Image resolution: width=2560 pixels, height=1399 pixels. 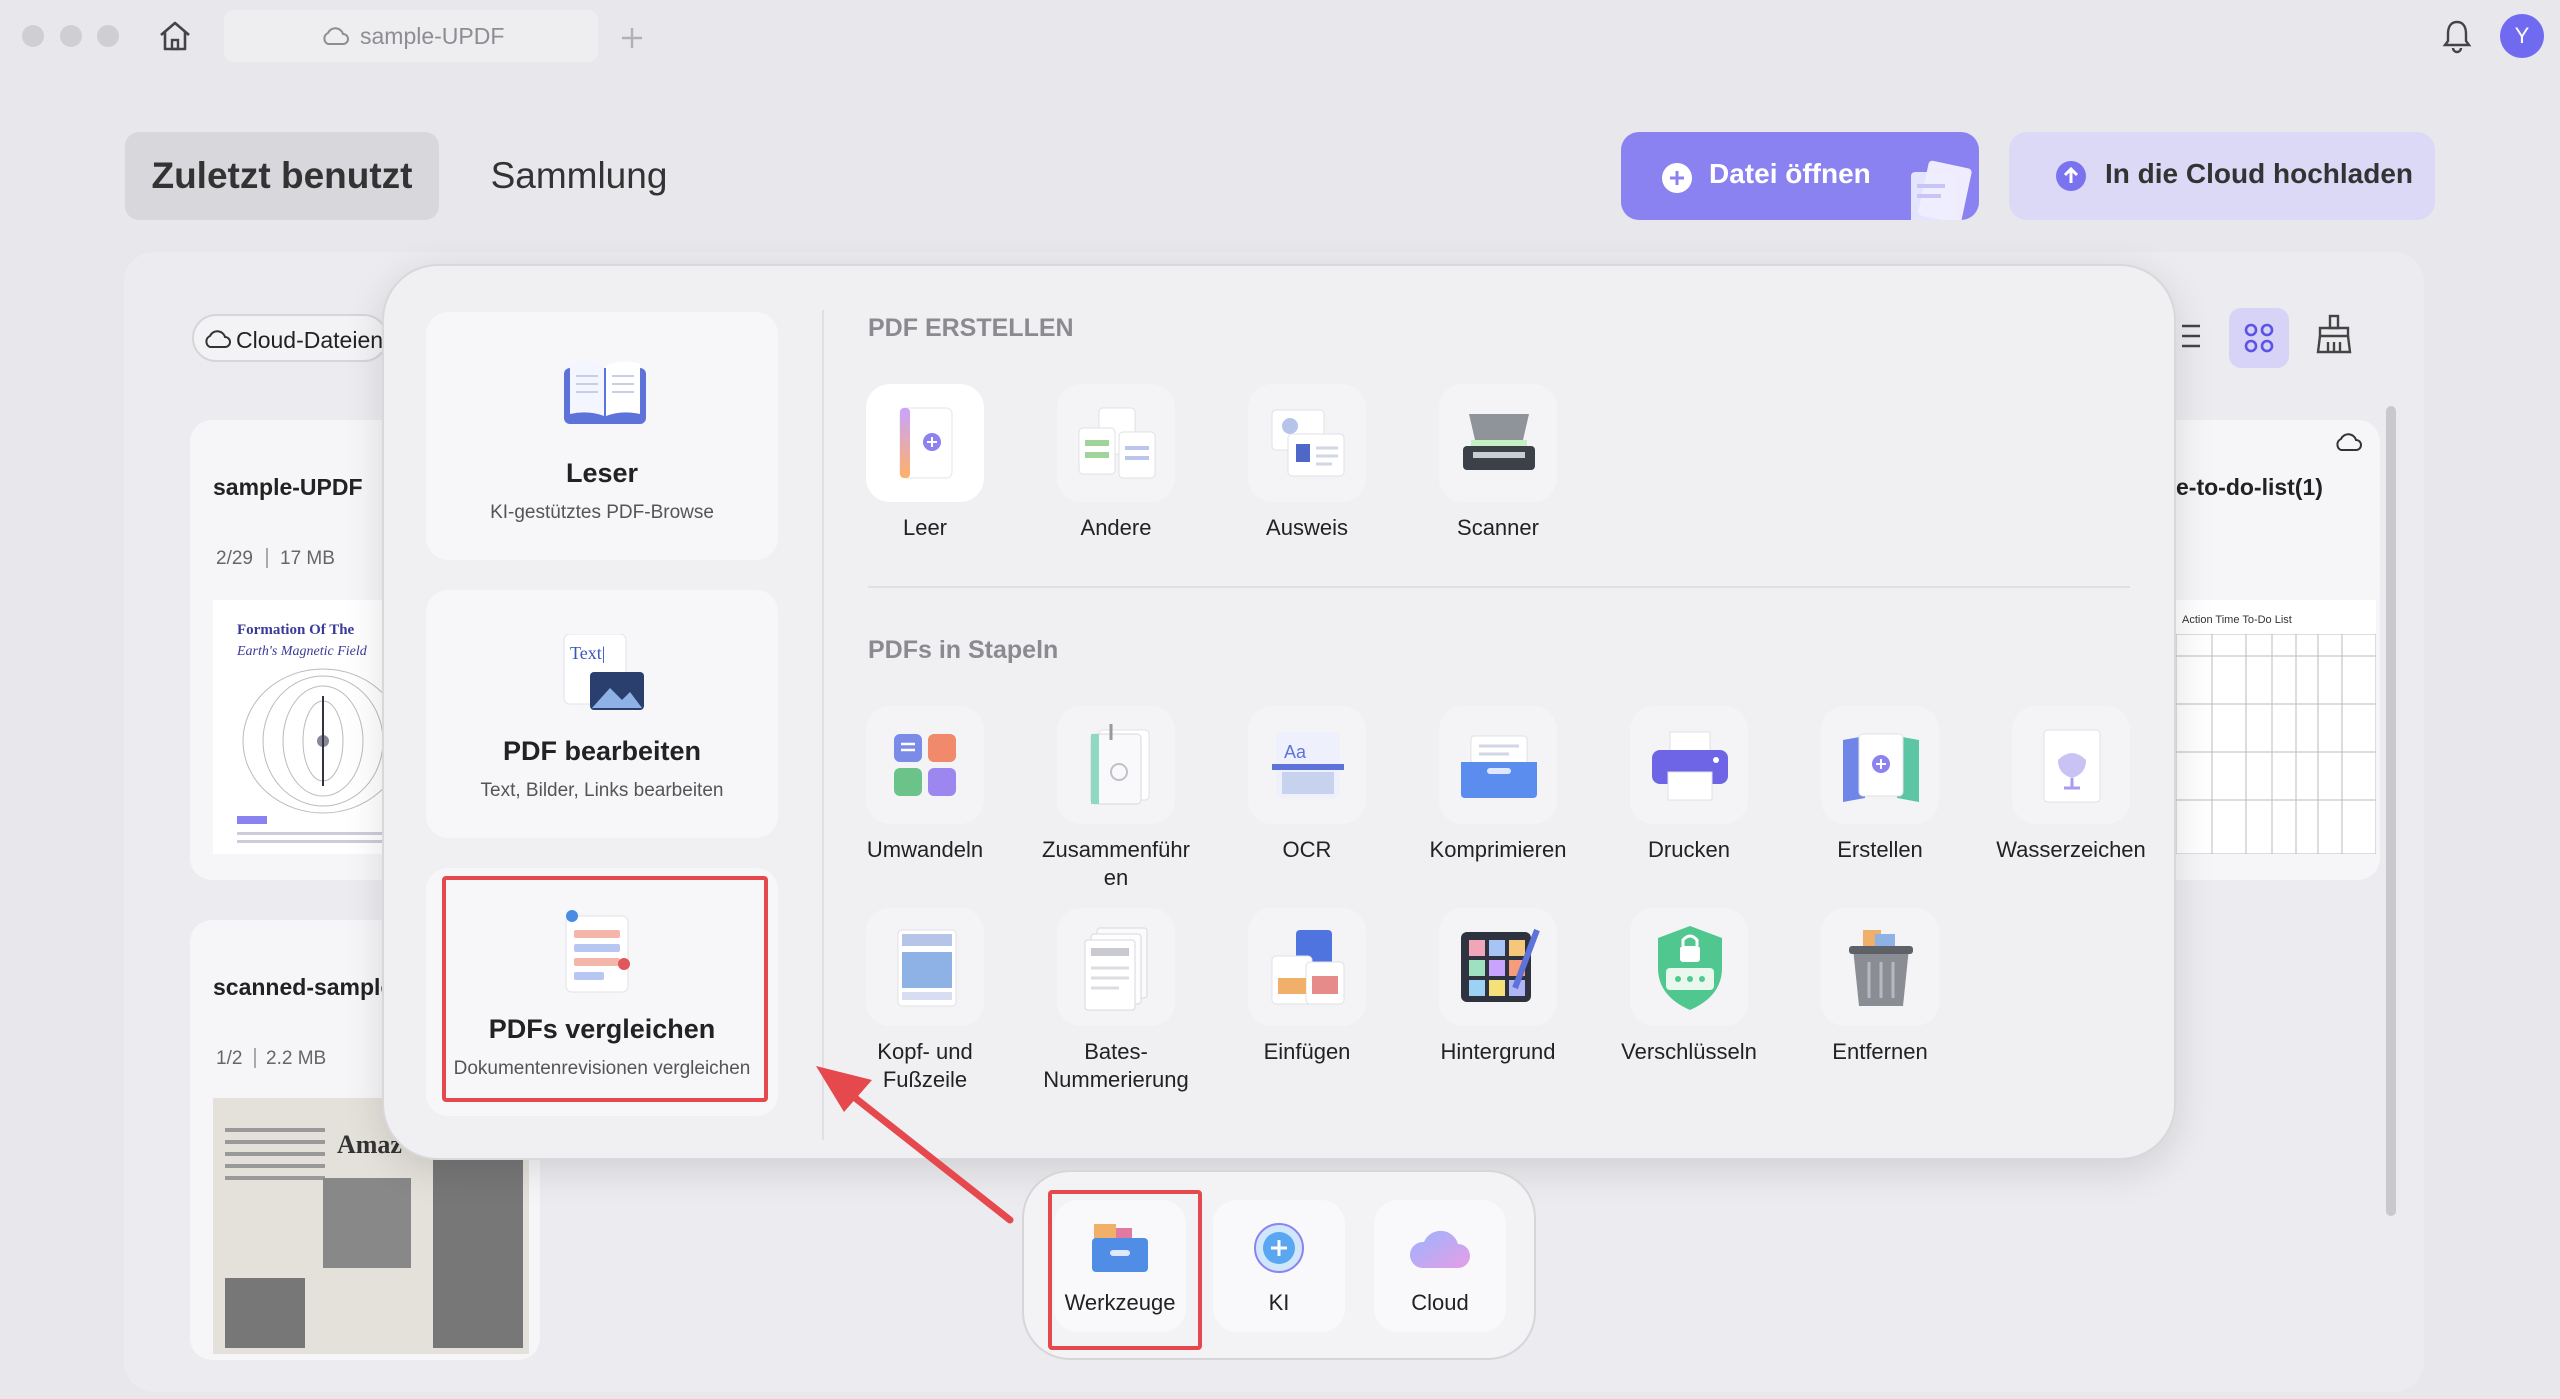 I want to click on bates-numbering-icon, so click(x=1116, y=969).